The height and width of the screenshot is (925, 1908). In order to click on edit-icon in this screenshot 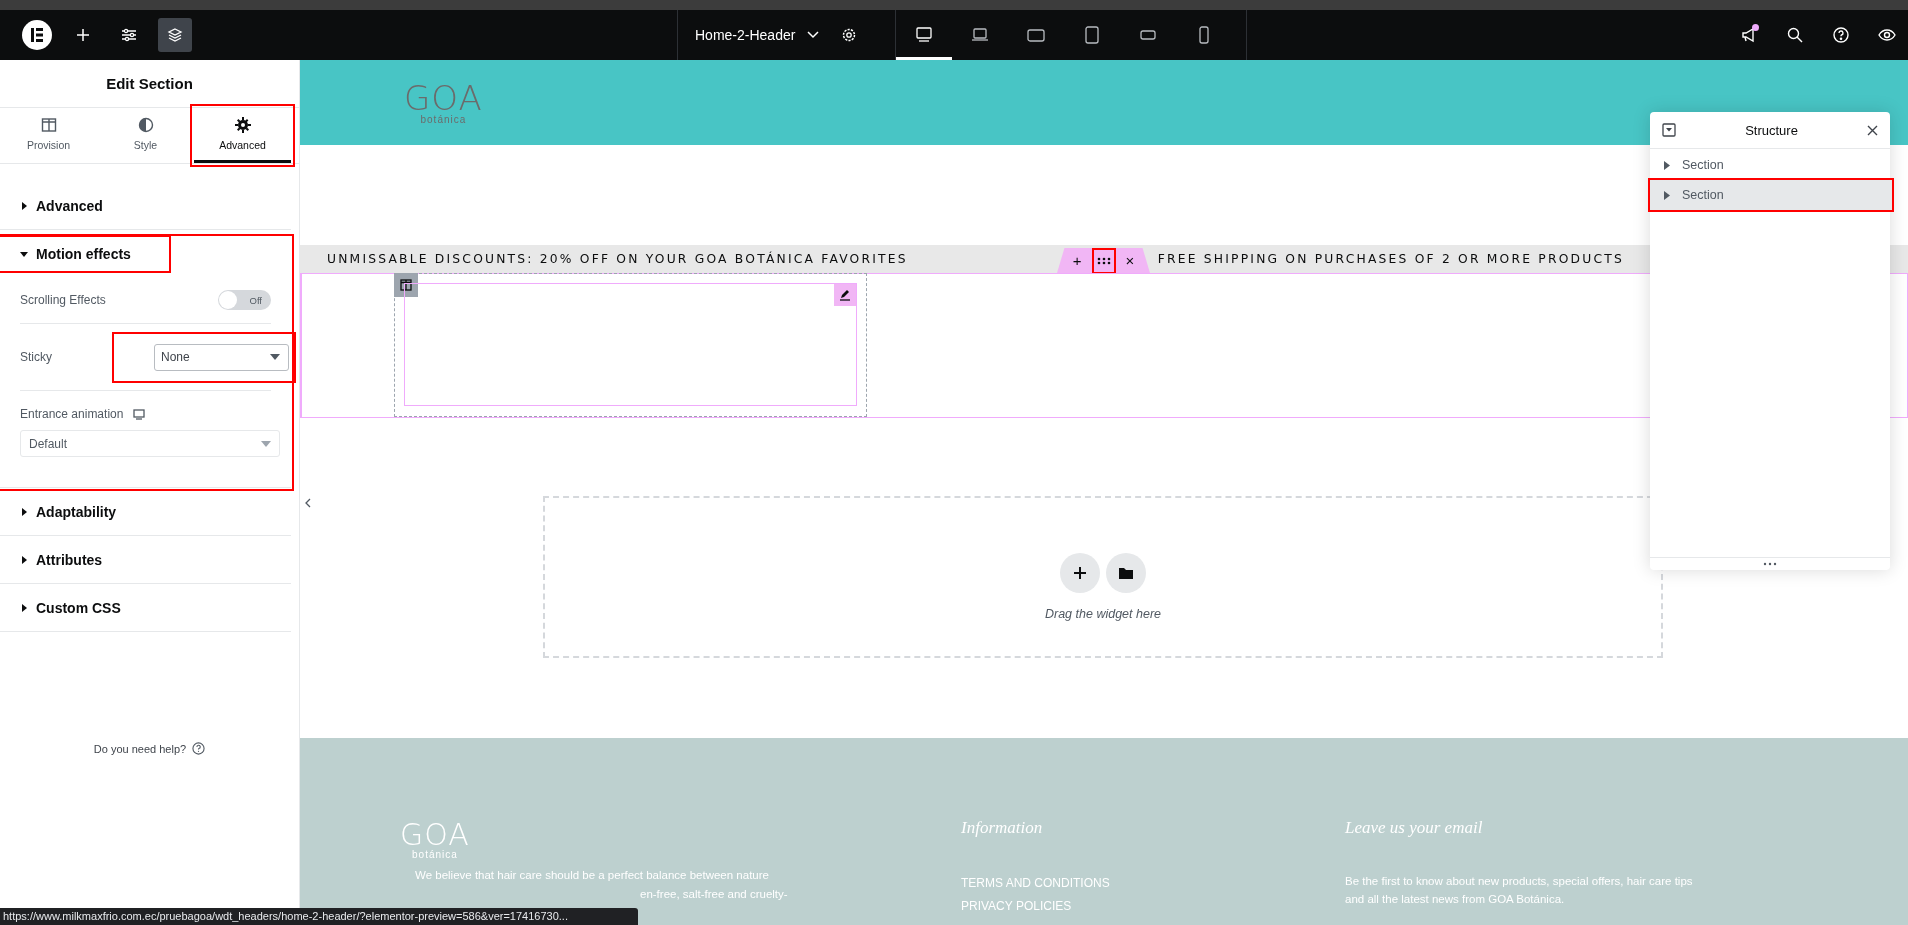, I will do `click(845, 295)`.